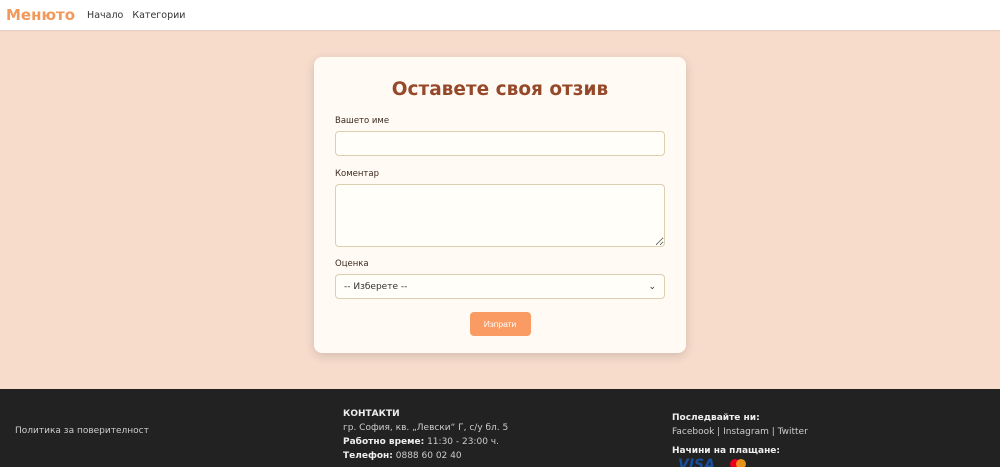  What do you see at coordinates (500, 324) in the screenshot?
I see `submit-button: Изпрати` at bounding box center [500, 324].